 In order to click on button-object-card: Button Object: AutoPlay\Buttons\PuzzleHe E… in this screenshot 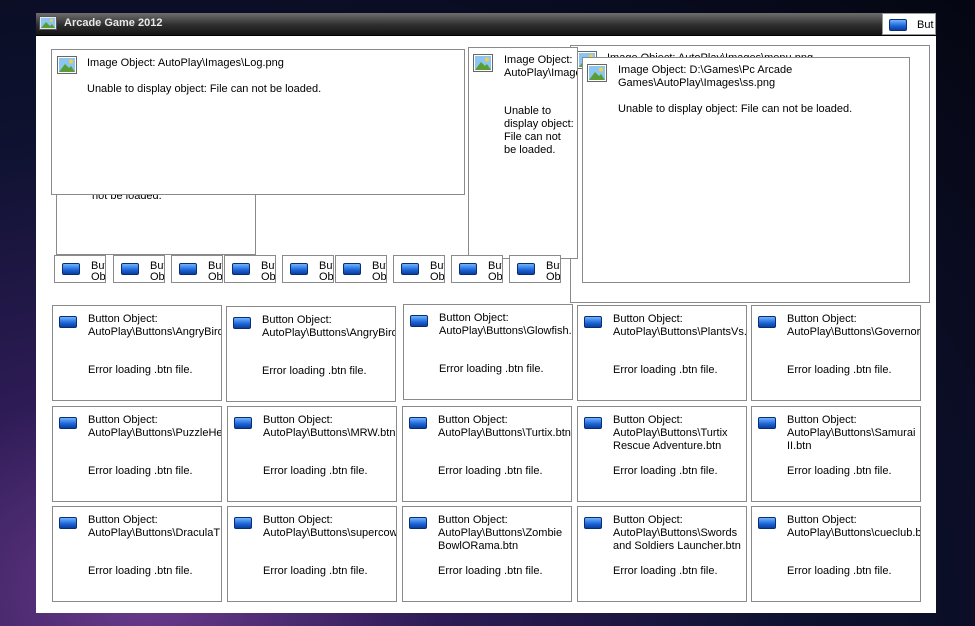, I will do `click(137, 454)`.